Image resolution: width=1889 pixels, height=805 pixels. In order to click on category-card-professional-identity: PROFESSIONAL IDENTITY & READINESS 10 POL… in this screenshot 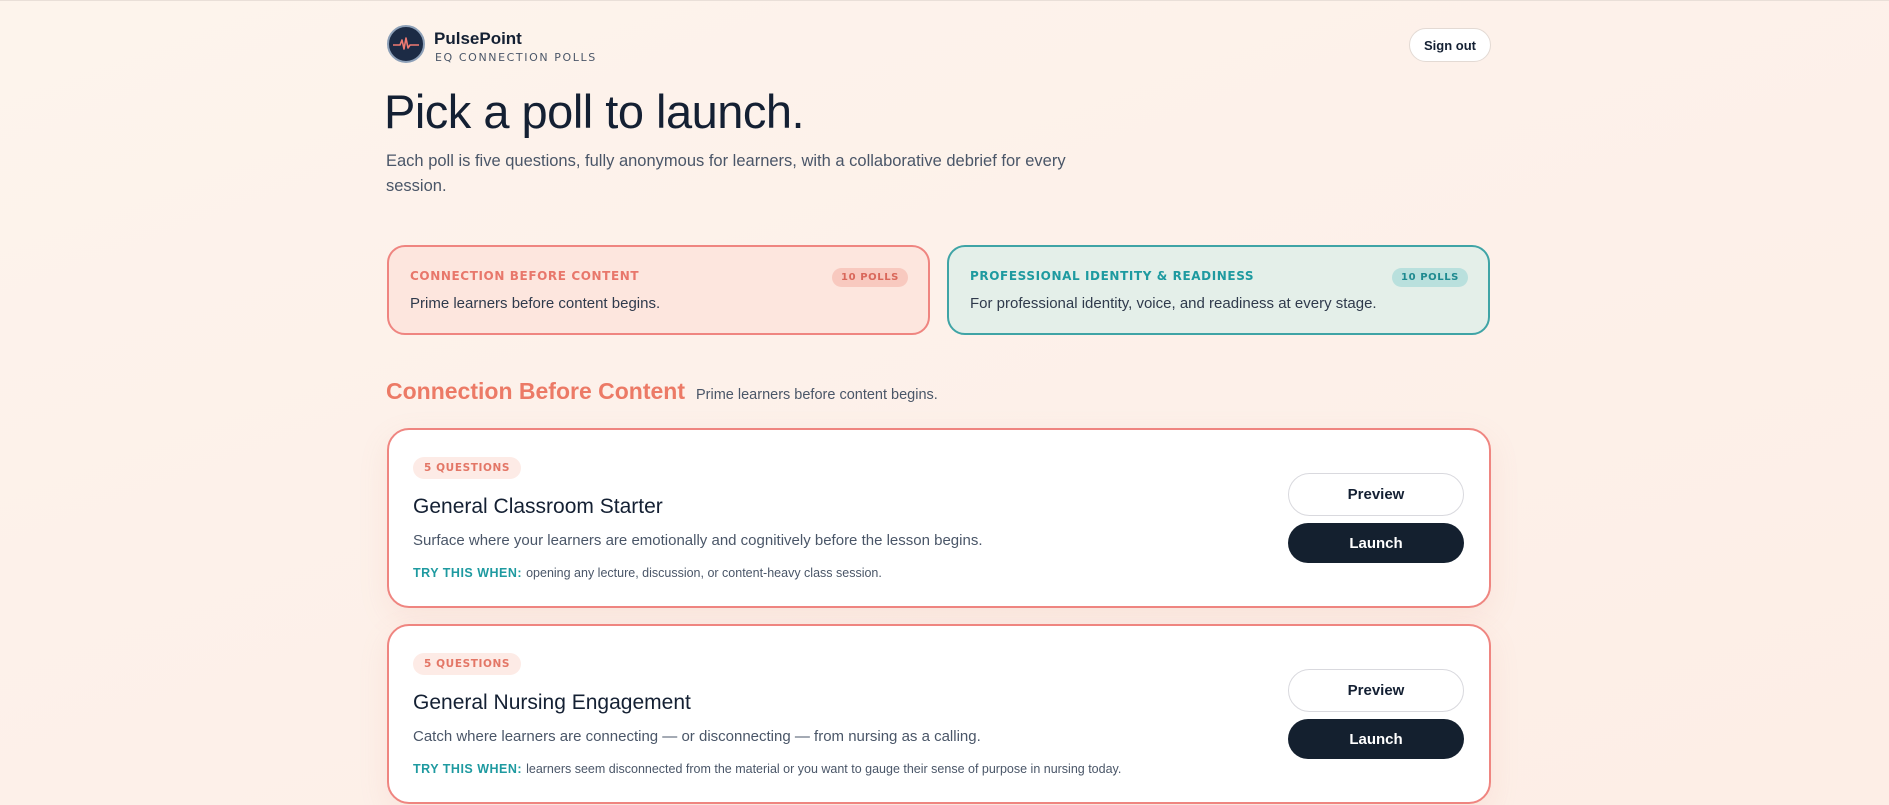, I will do `click(1218, 290)`.